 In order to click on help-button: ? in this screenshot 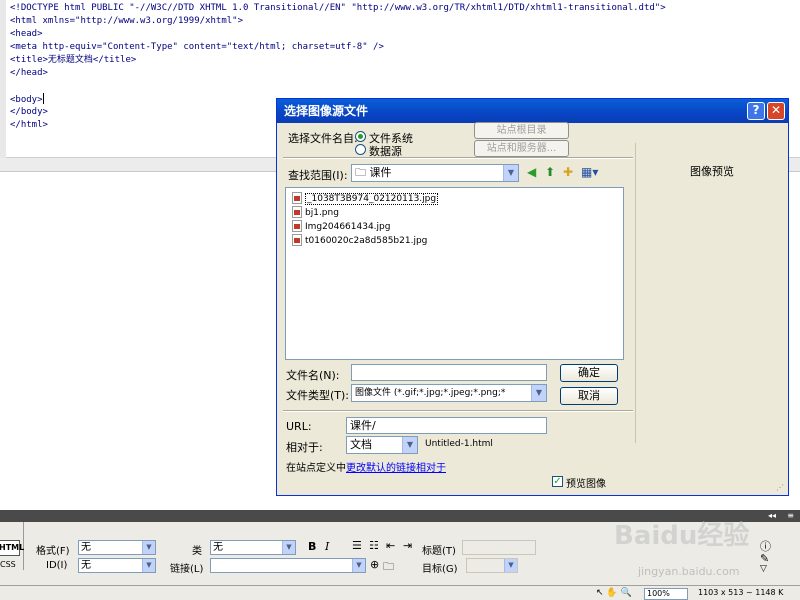, I will do `click(756, 111)`.